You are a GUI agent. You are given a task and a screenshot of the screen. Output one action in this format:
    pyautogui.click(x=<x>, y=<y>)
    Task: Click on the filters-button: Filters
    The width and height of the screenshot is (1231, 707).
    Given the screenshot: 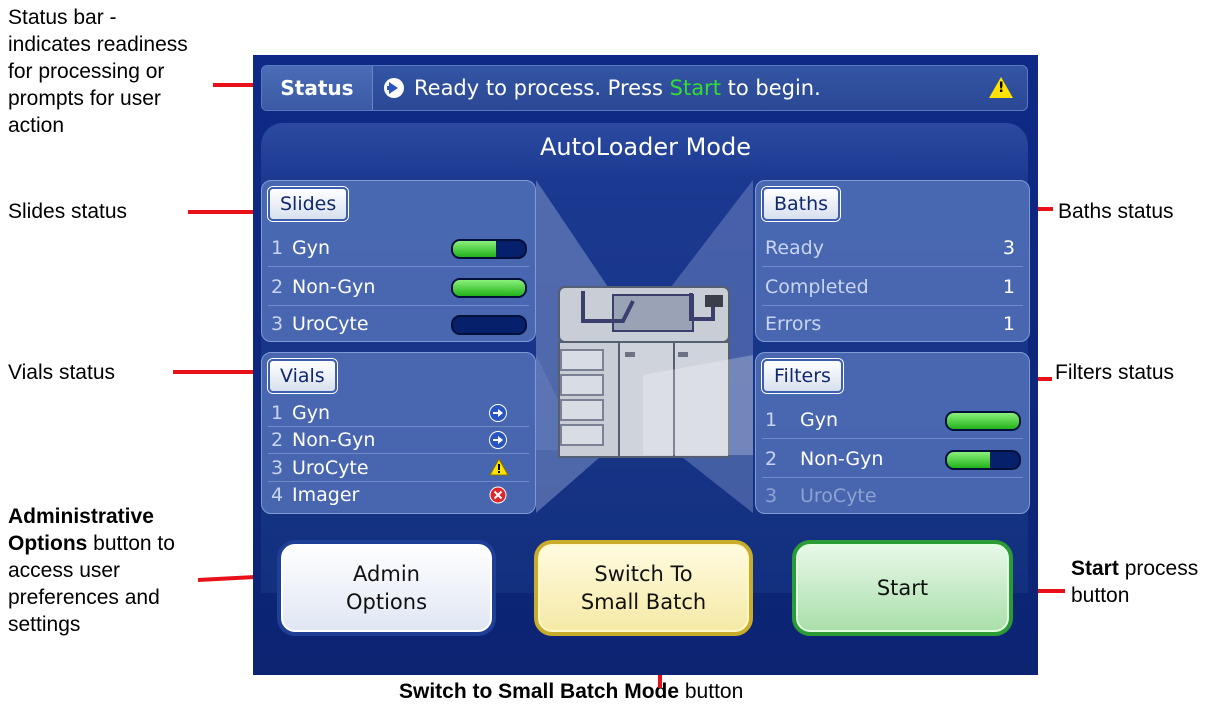 What is the action you would take?
    pyautogui.click(x=802, y=376)
    